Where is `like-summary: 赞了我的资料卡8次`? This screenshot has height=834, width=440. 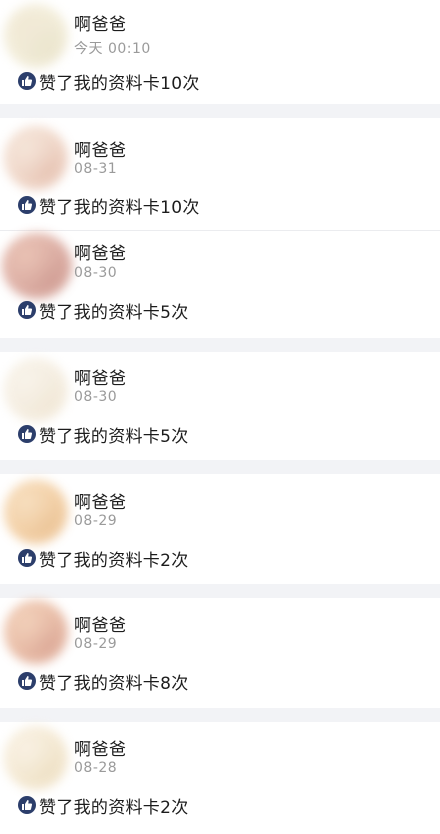
like-summary: 赞了我的资料卡8次 is located at coordinates (103, 682).